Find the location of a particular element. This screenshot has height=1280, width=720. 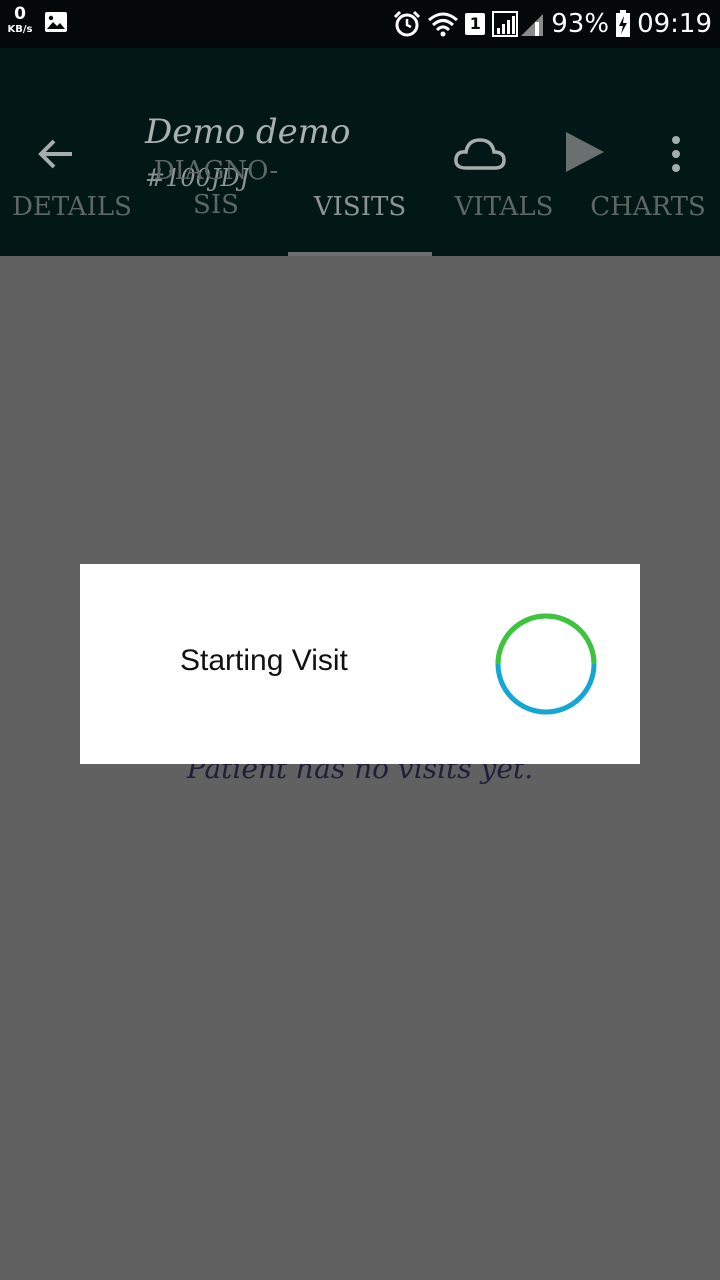

tab-diagnosis: DIAGNO- SIS is located at coordinates (216, 203).